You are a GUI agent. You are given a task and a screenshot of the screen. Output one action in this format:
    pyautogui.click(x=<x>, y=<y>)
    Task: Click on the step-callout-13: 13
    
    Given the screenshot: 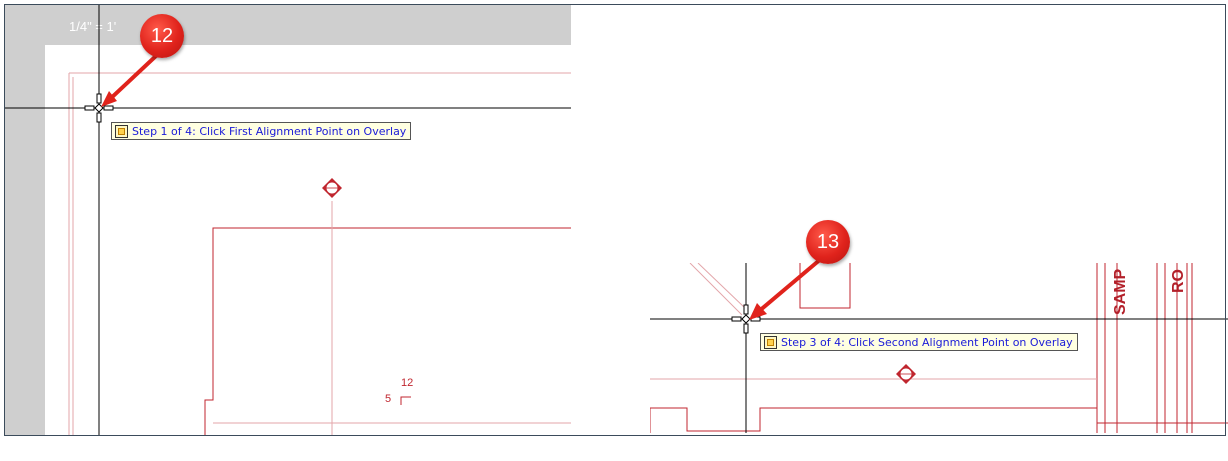 What is the action you would take?
    pyautogui.click(x=828, y=242)
    